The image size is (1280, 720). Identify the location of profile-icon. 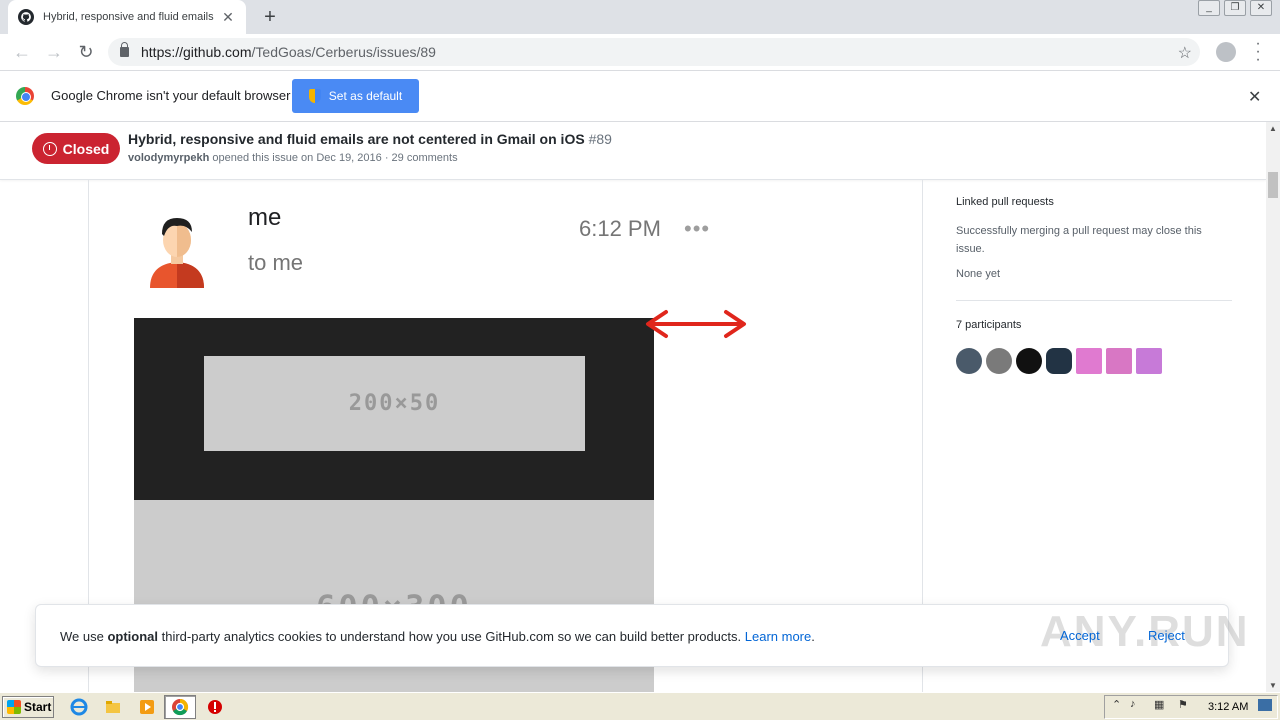
(1226, 52).